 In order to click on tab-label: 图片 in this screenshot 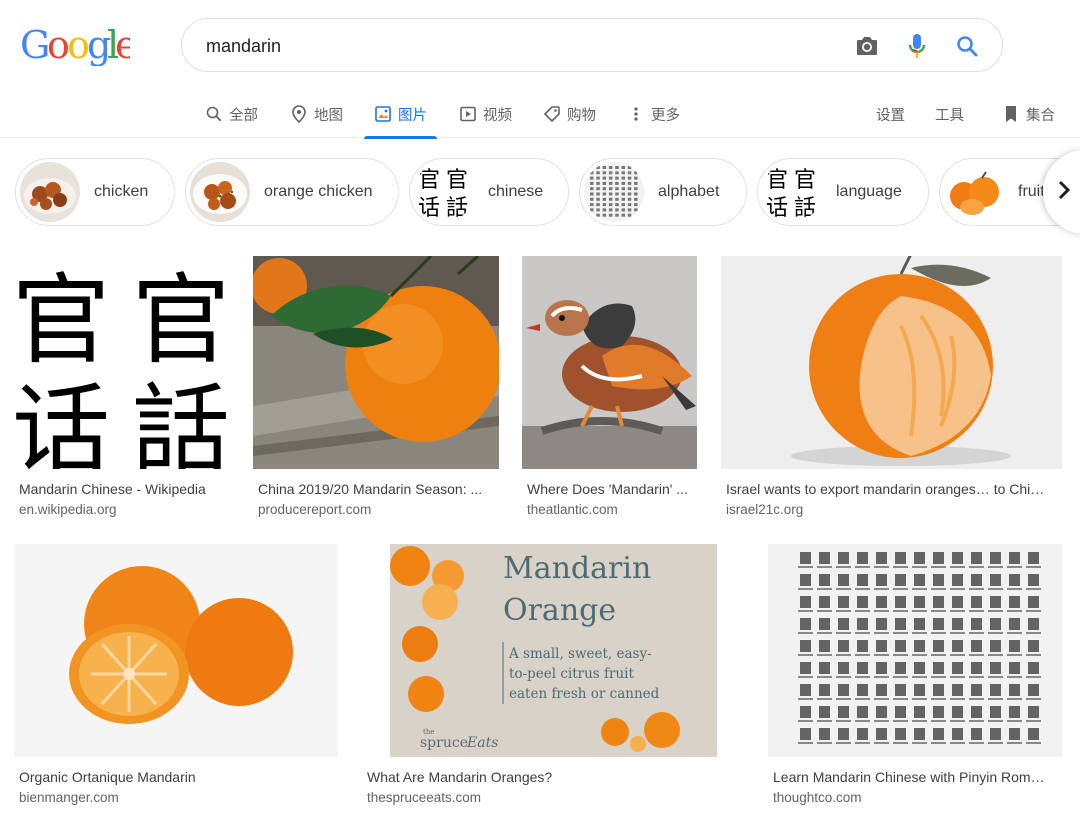, I will do `click(412, 115)`.